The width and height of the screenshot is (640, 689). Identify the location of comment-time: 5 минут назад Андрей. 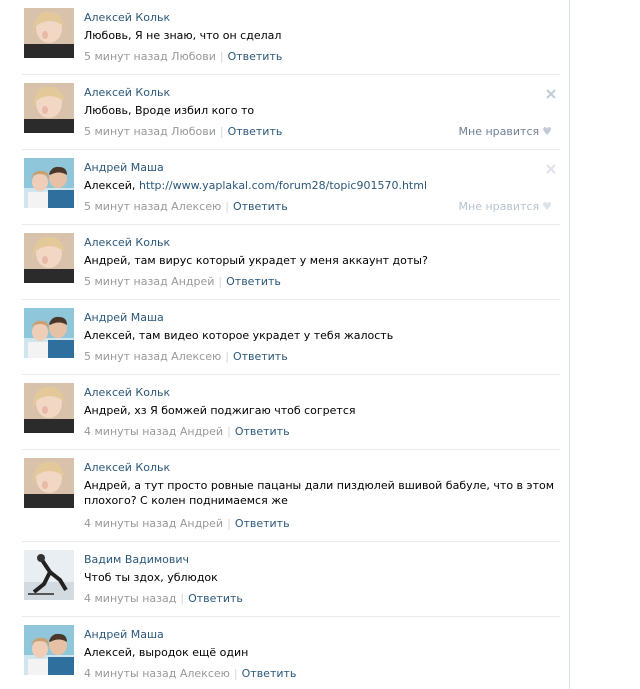
(149, 281).